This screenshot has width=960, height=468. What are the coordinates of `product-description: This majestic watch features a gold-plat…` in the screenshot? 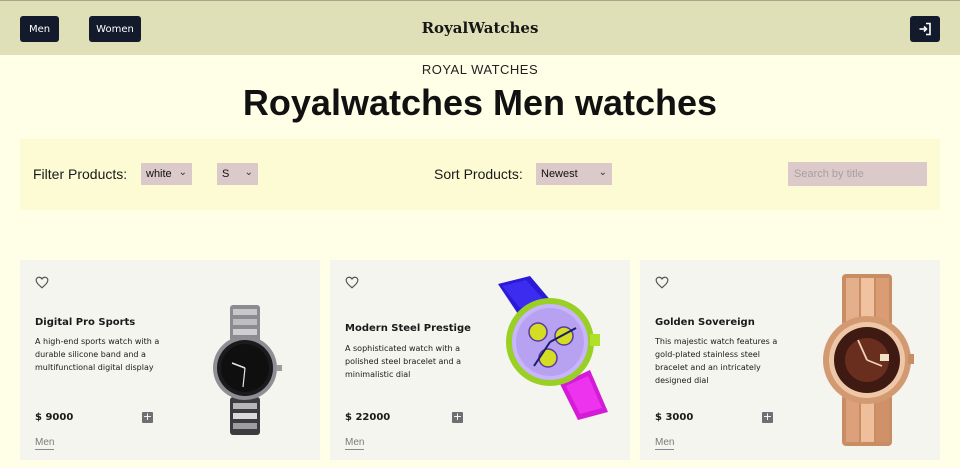 It's located at (716, 361).